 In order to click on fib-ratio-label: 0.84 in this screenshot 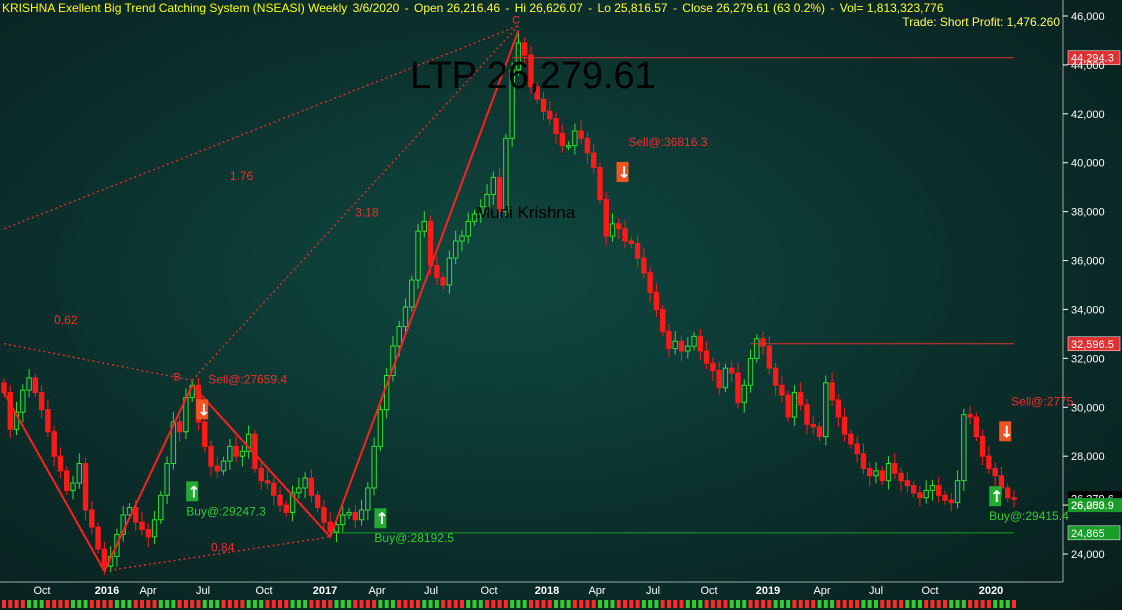, I will do `click(223, 548)`.